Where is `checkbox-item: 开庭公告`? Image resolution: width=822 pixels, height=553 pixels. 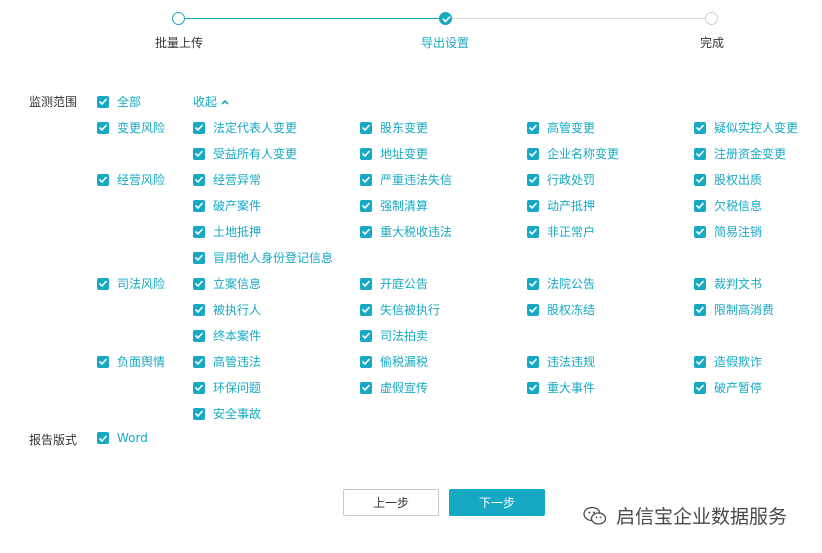 checkbox-item: 开庭公告 is located at coordinates (394, 283).